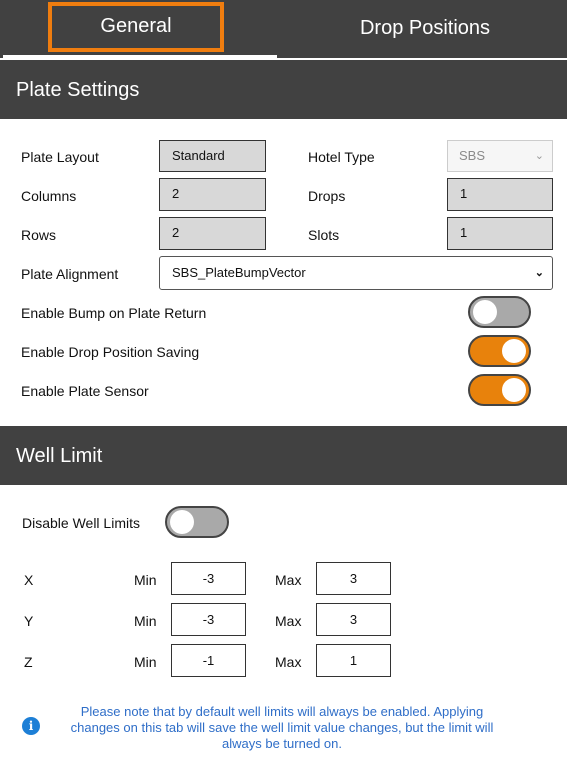 The height and width of the screenshot is (780, 567). Describe the element at coordinates (212, 156) in the screenshot. I see `plate-layout-field: Standard` at that location.